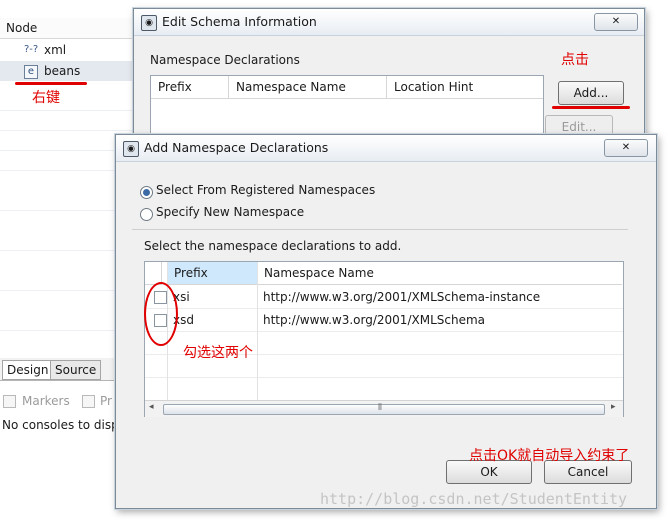 This screenshot has width=672, height=520. What do you see at coordinates (55, 50) in the screenshot?
I see `tree-item-label: xml` at bounding box center [55, 50].